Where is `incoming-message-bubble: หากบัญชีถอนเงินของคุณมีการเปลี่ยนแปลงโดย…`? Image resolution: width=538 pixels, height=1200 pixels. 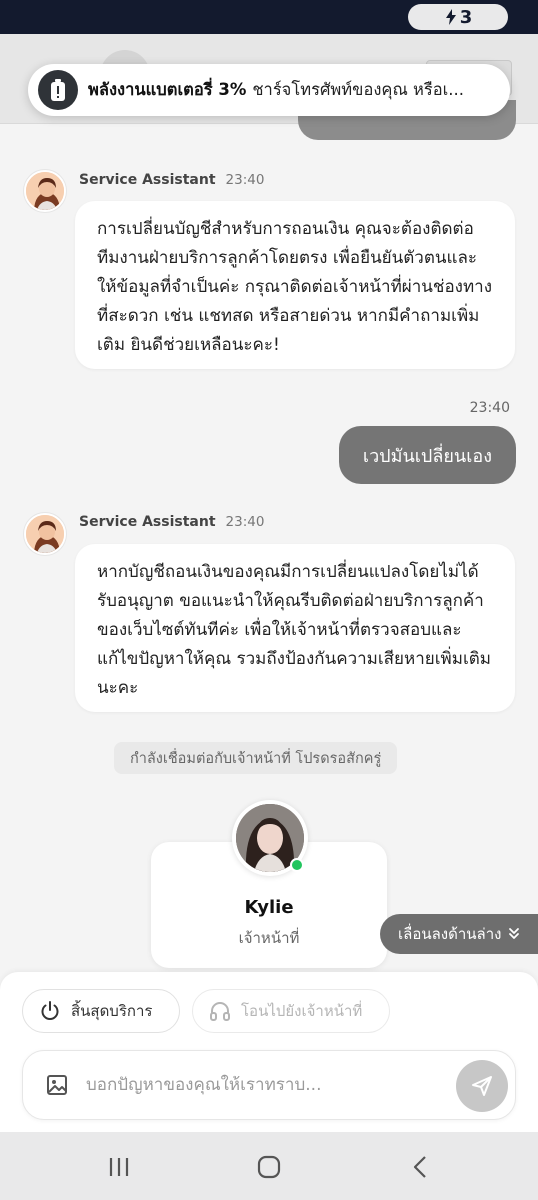 incoming-message-bubble: หากบัญชีถอนเงินของคุณมีการเปลี่ยนแปลงโดย… is located at coordinates (295, 628).